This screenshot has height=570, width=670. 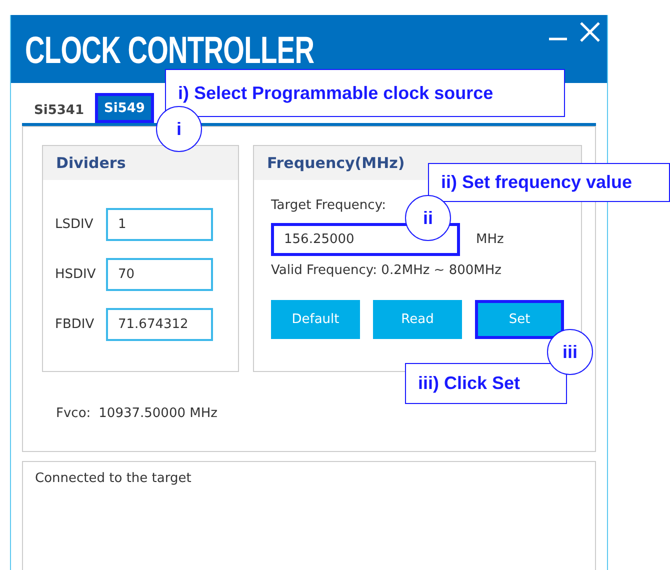 I want to click on fvco-value: 10937.50000 MHz, so click(x=158, y=413).